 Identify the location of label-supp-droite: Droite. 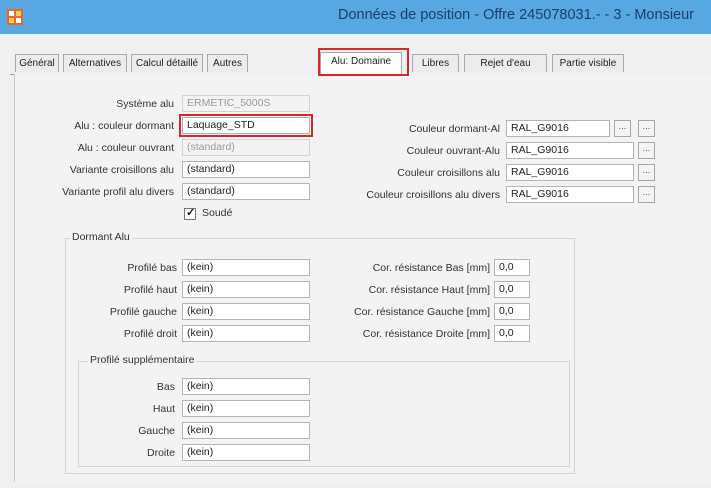
(160, 453).